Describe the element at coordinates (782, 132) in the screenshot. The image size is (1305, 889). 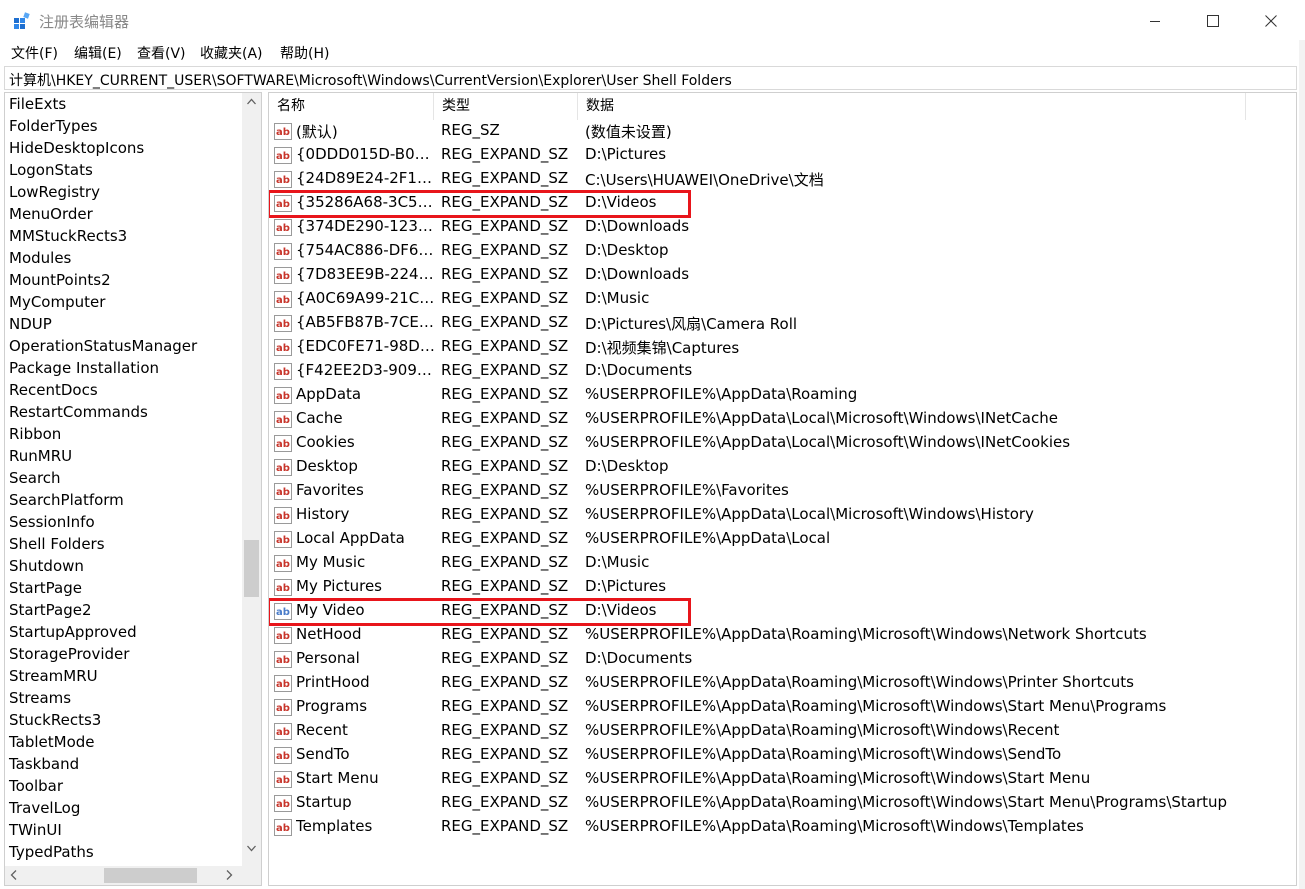
I see `table-row: ab (默认) REG_SZ (数值未设置)` at that location.